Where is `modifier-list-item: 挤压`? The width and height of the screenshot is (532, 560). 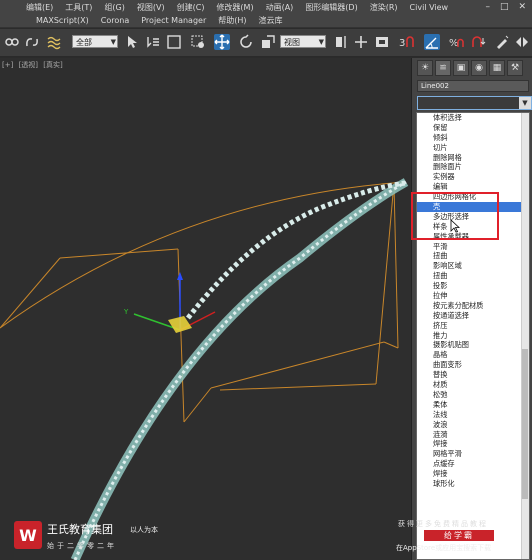
modifier-list-item: 挤压 is located at coordinates (473, 326).